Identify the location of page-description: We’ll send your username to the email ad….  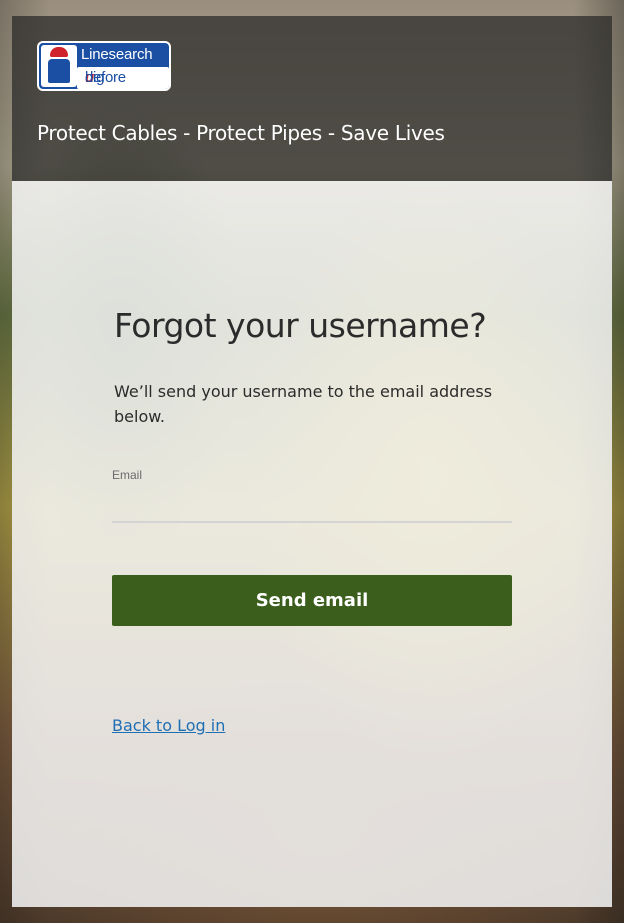
(303, 404).